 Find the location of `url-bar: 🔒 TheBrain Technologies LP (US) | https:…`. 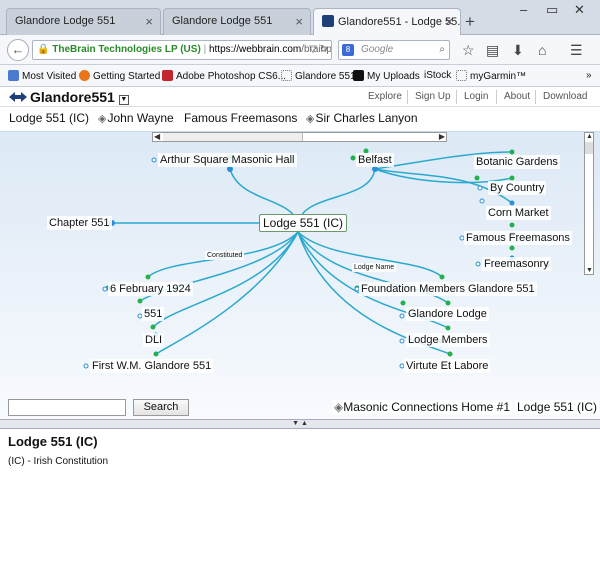

url-bar: 🔒 TheBrain Technologies LP (US) | https:… is located at coordinates (182, 50).